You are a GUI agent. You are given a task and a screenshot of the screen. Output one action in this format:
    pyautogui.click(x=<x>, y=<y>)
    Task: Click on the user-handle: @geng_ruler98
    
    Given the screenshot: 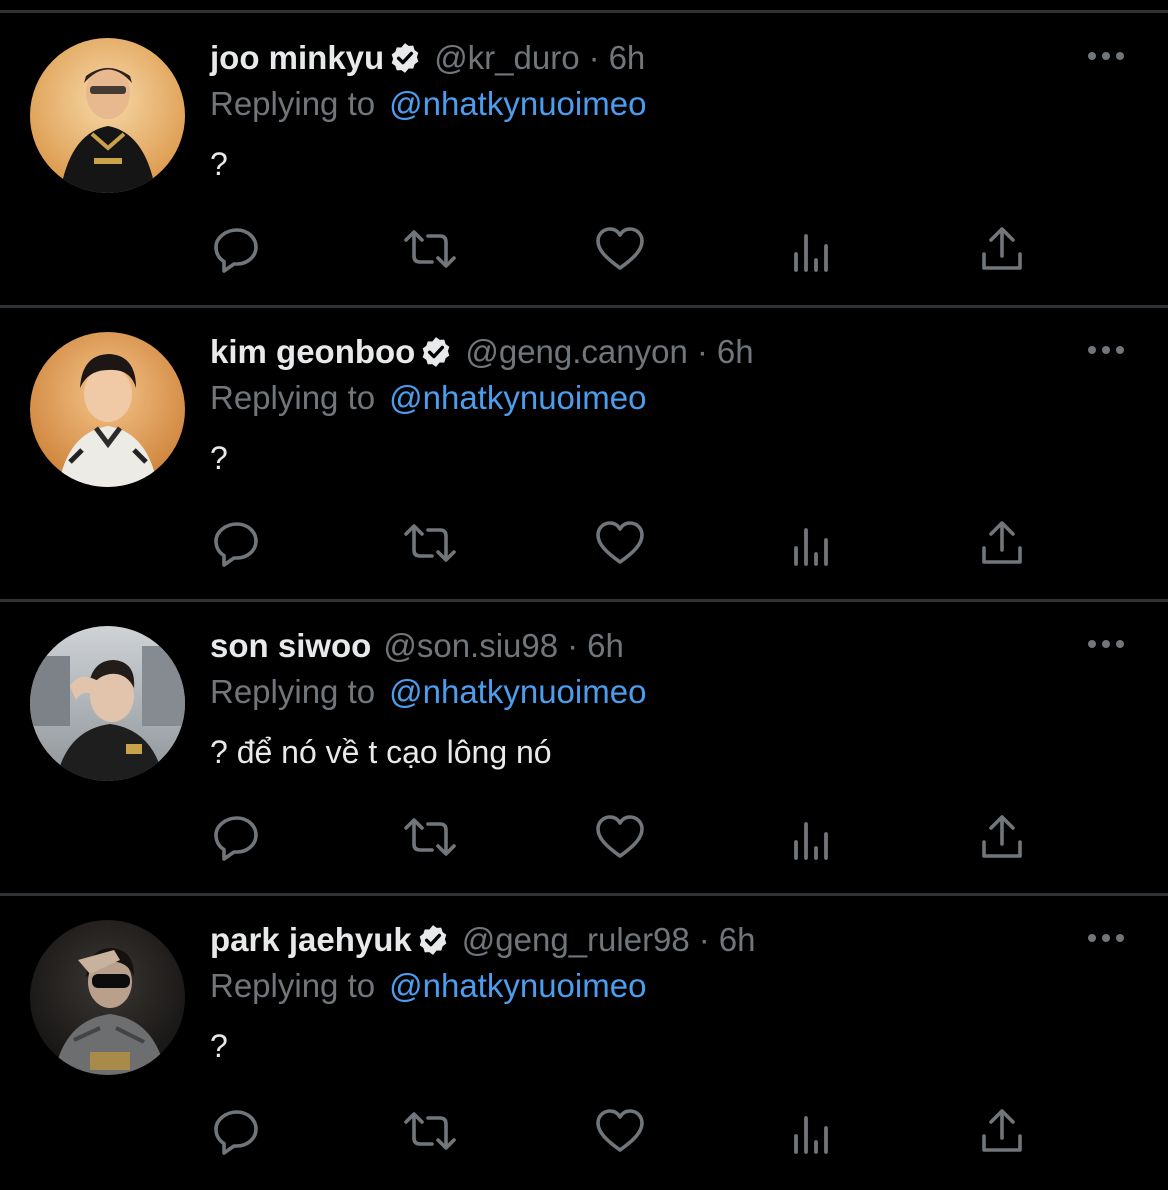 What is the action you would take?
    pyautogui.click(x=576, y=940)
    